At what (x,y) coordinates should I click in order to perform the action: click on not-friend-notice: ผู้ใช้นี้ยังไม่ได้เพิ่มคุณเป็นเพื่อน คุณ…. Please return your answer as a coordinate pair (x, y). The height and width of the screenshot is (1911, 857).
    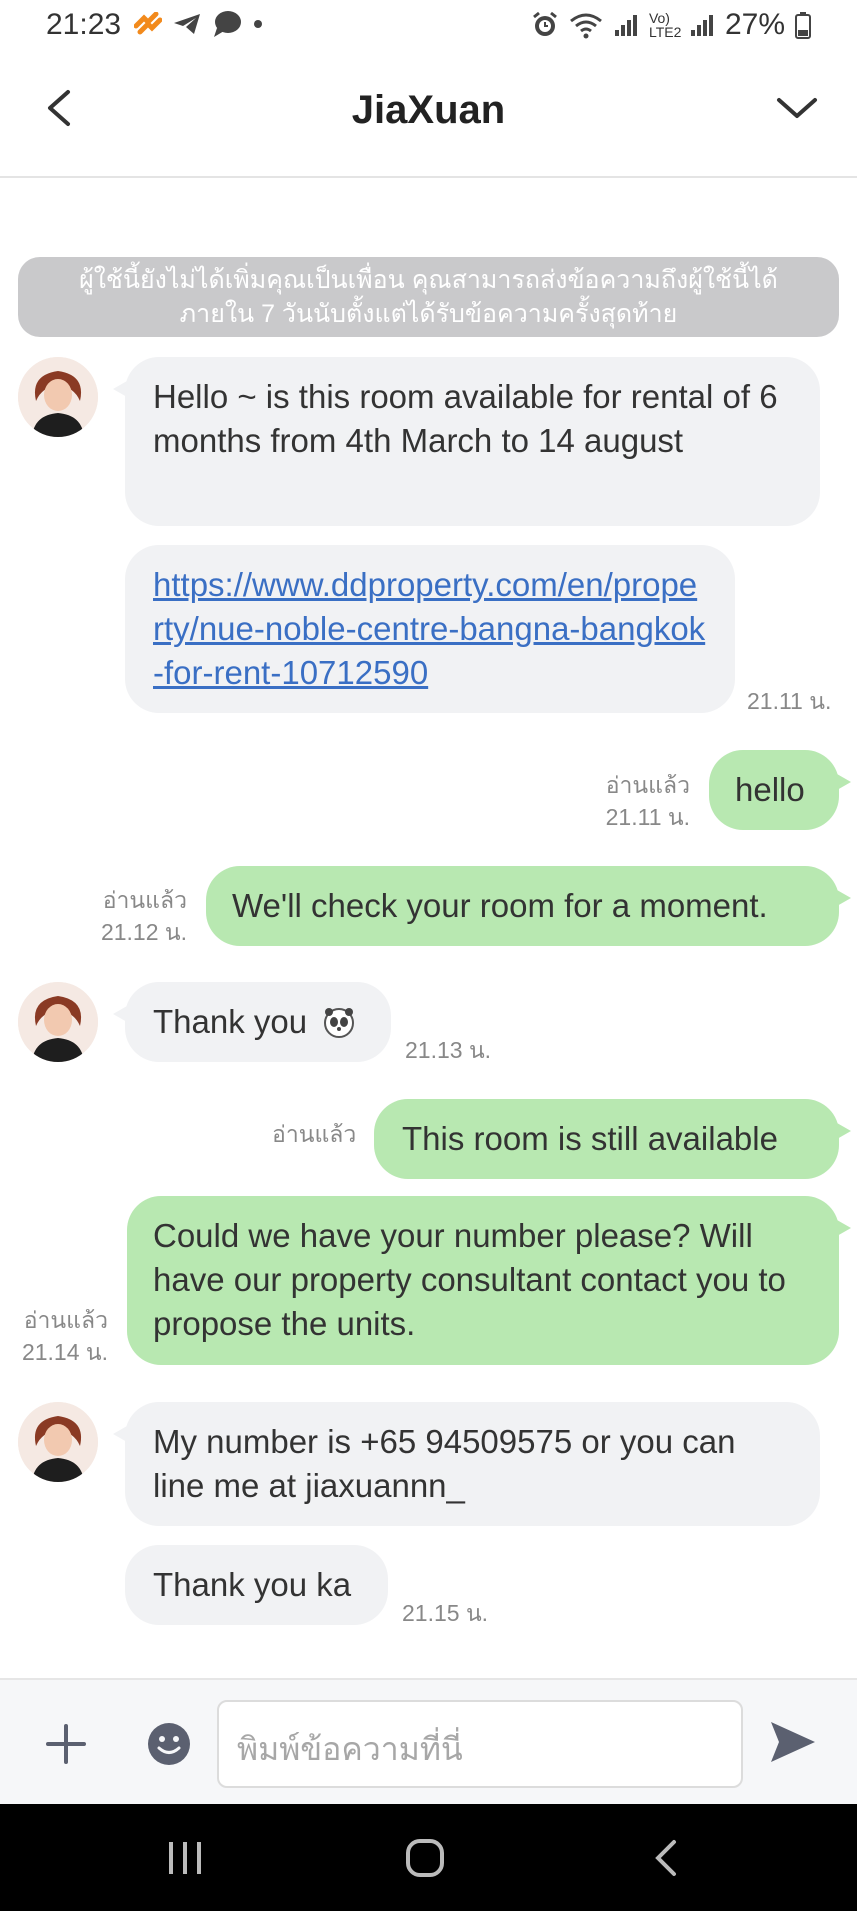
    Looking at the image, I should click on (428, 297).